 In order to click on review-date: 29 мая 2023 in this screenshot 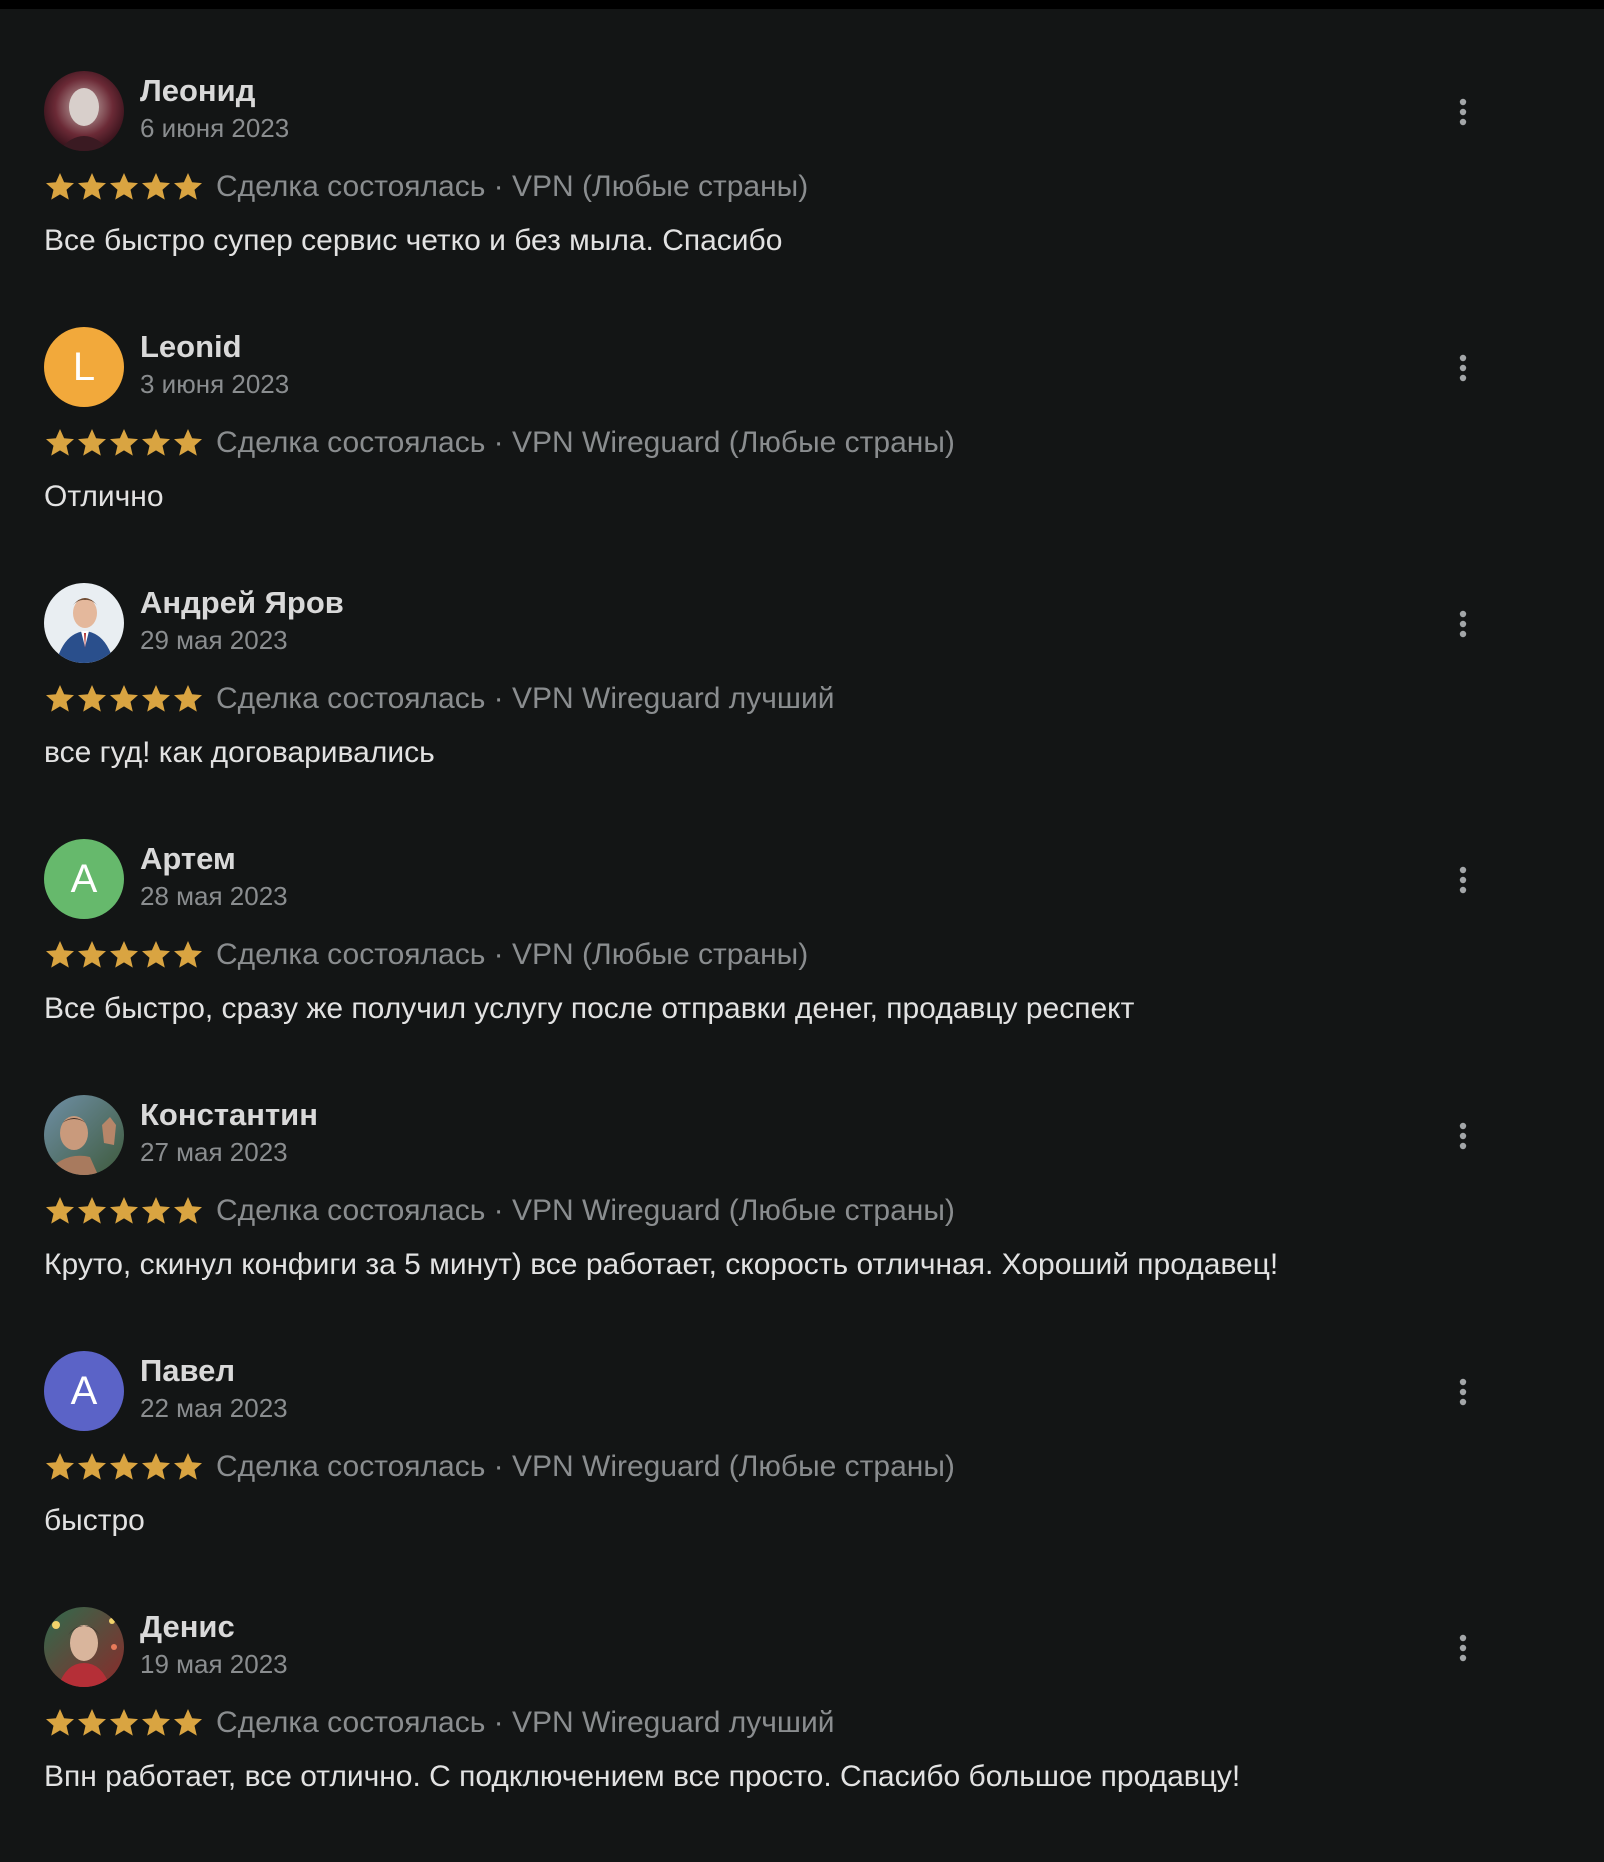, I will do `click(214, 640)`.